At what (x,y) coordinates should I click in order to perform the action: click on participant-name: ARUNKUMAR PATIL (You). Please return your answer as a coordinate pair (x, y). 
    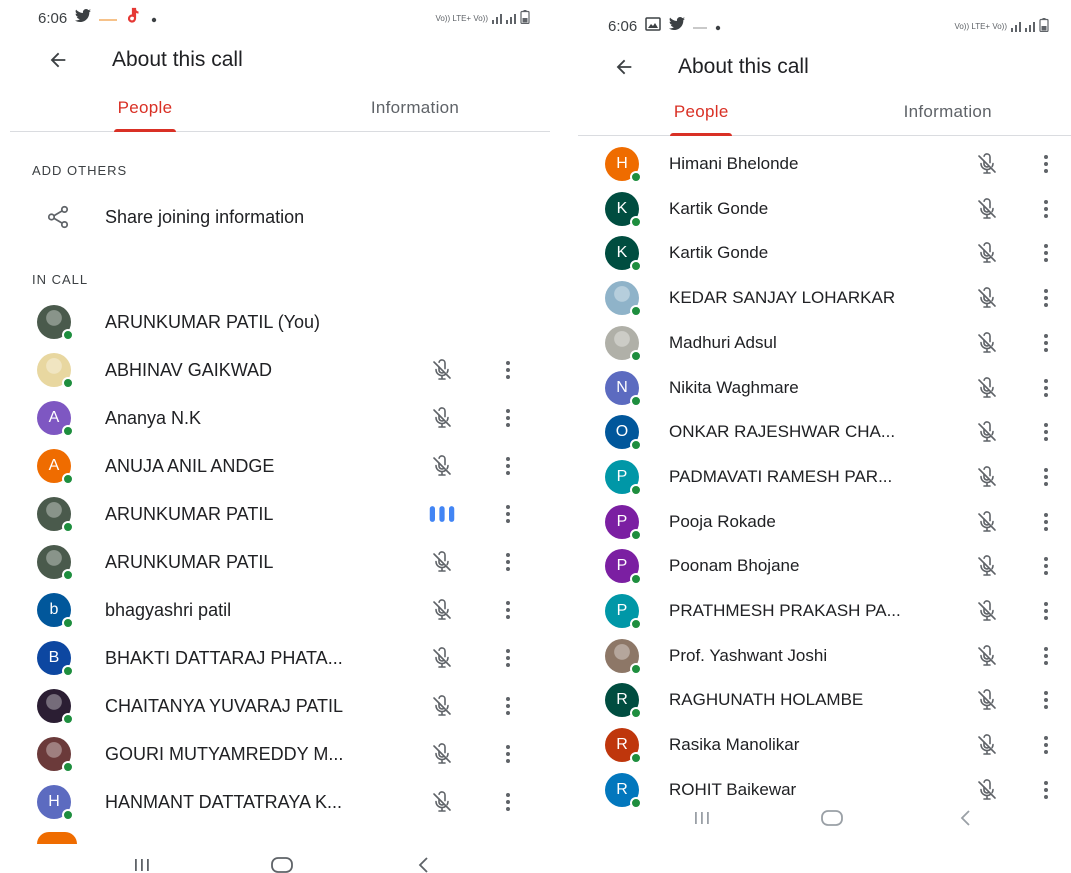
    Looking at the image, I should click on (213, 321).